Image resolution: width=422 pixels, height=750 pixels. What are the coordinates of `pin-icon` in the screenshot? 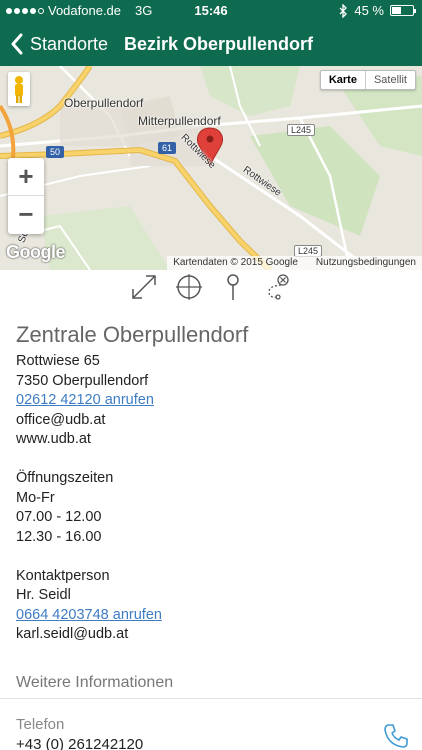 It's located at (233, 287).